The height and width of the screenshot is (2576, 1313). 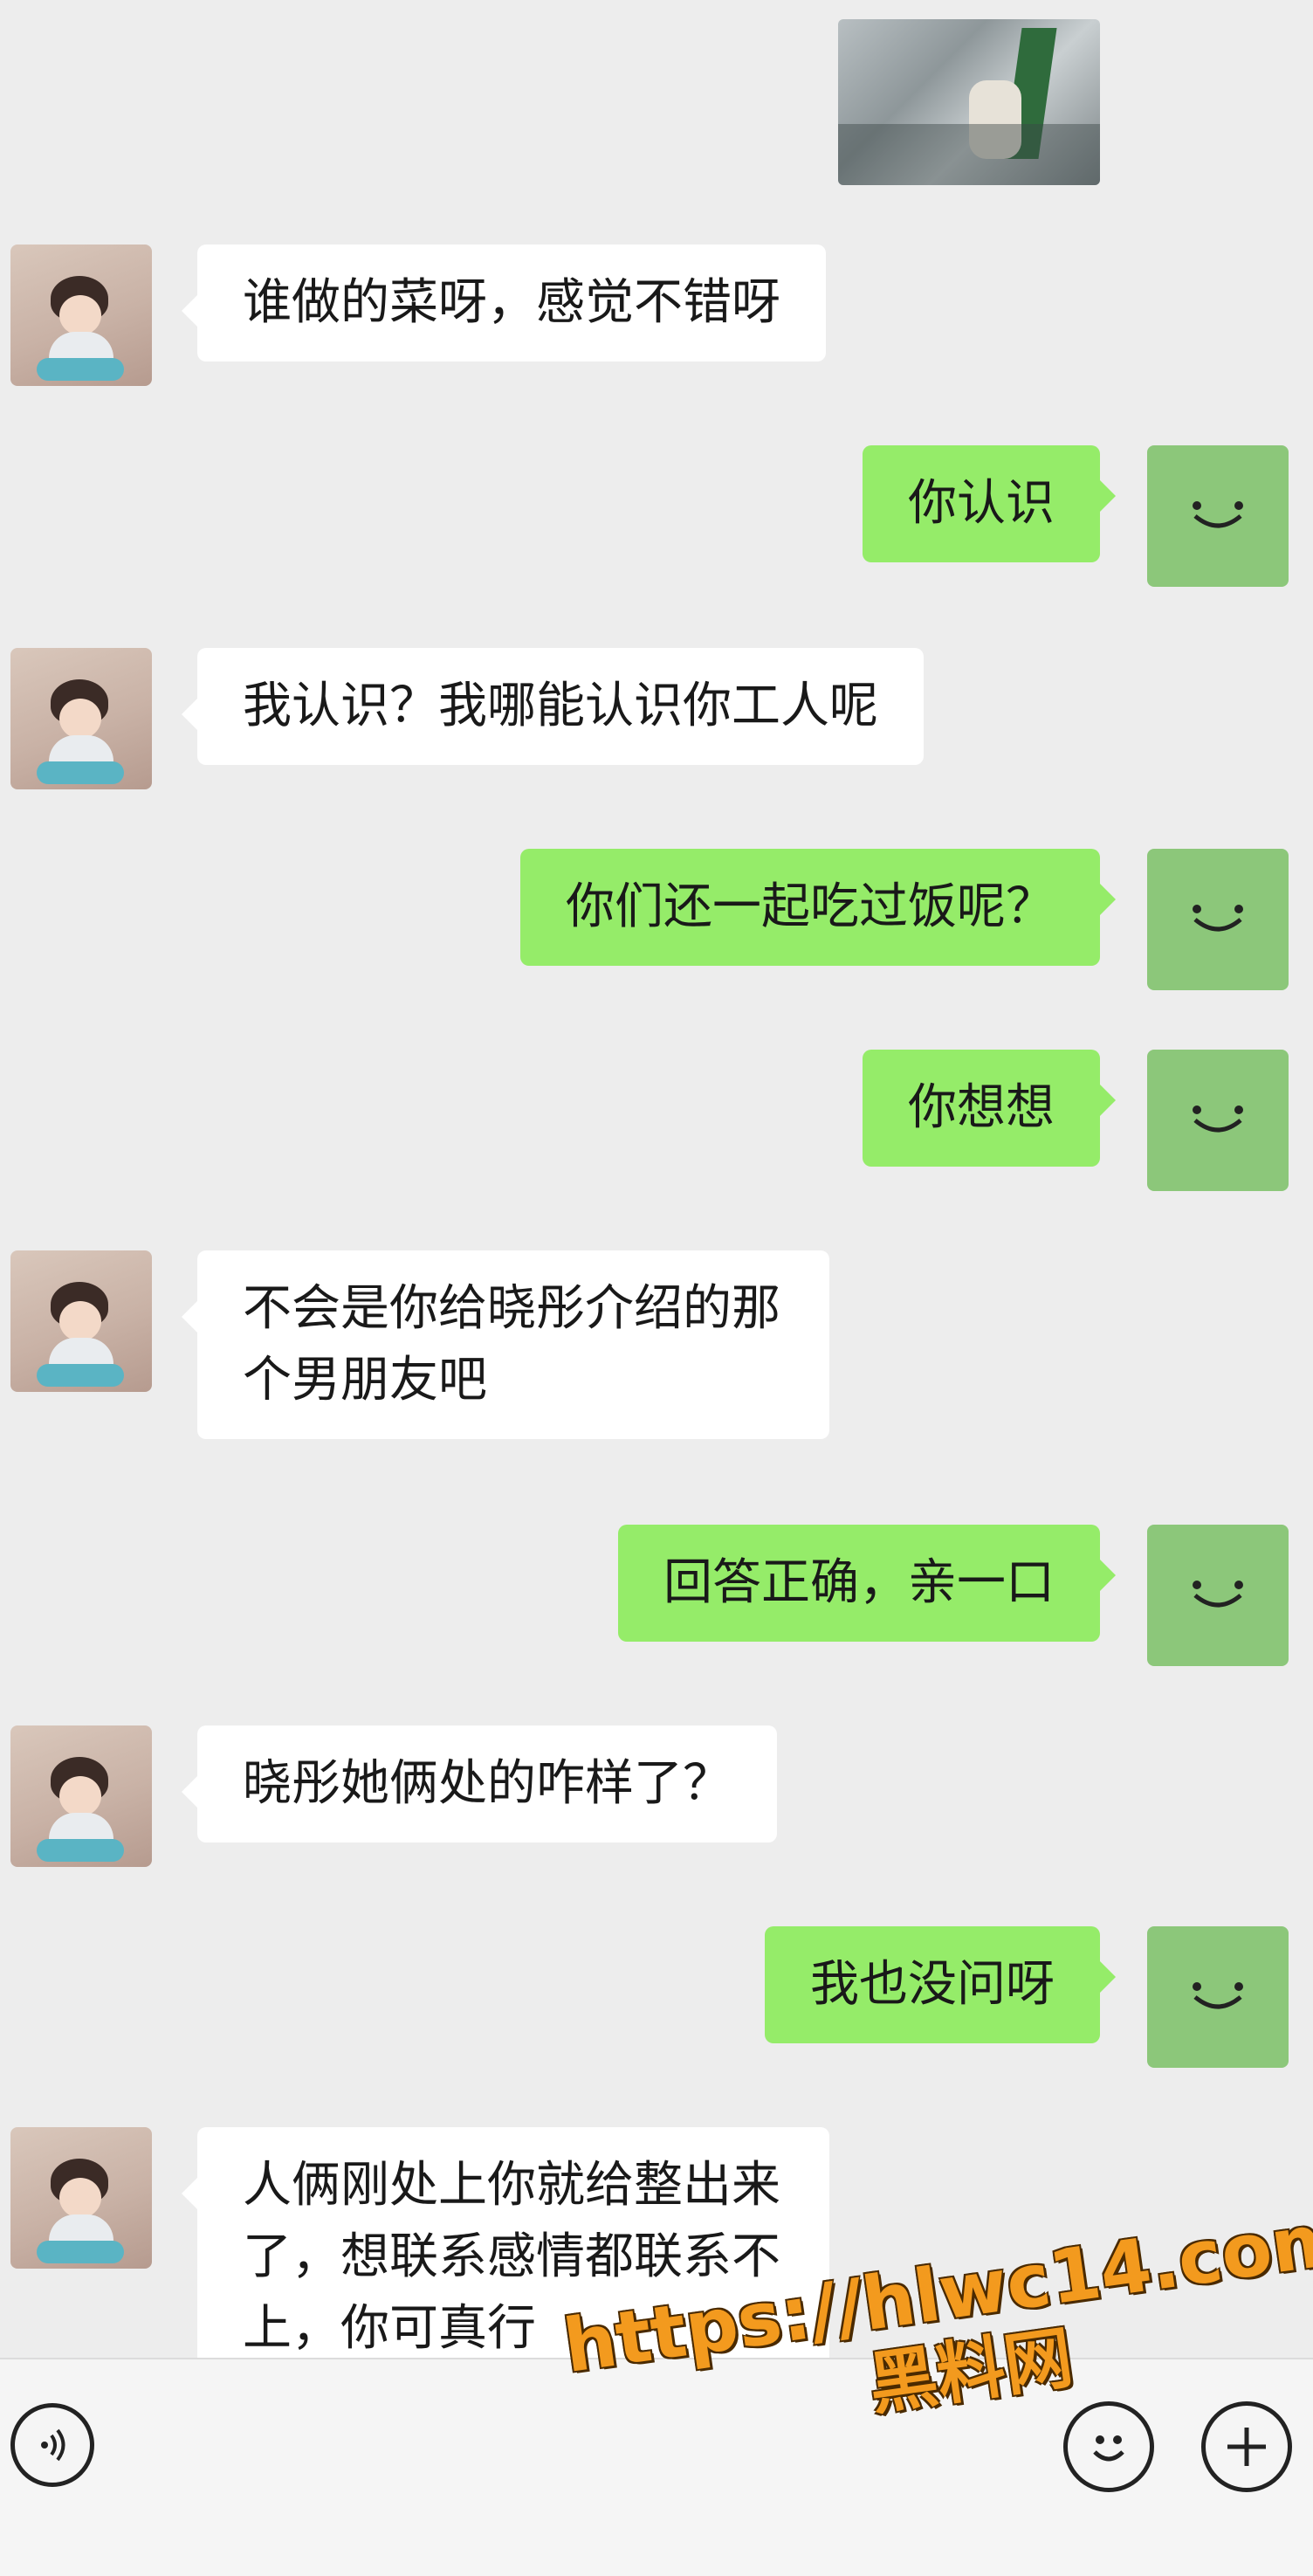 I want to click on incoming-bubble: 晓彤她俩处的咋样了？, so click(x=479, y=1783).